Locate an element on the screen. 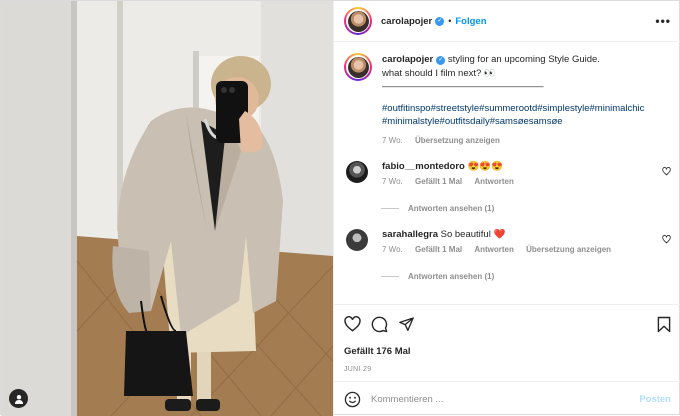  comment-input is located at coordinates (505, 399).